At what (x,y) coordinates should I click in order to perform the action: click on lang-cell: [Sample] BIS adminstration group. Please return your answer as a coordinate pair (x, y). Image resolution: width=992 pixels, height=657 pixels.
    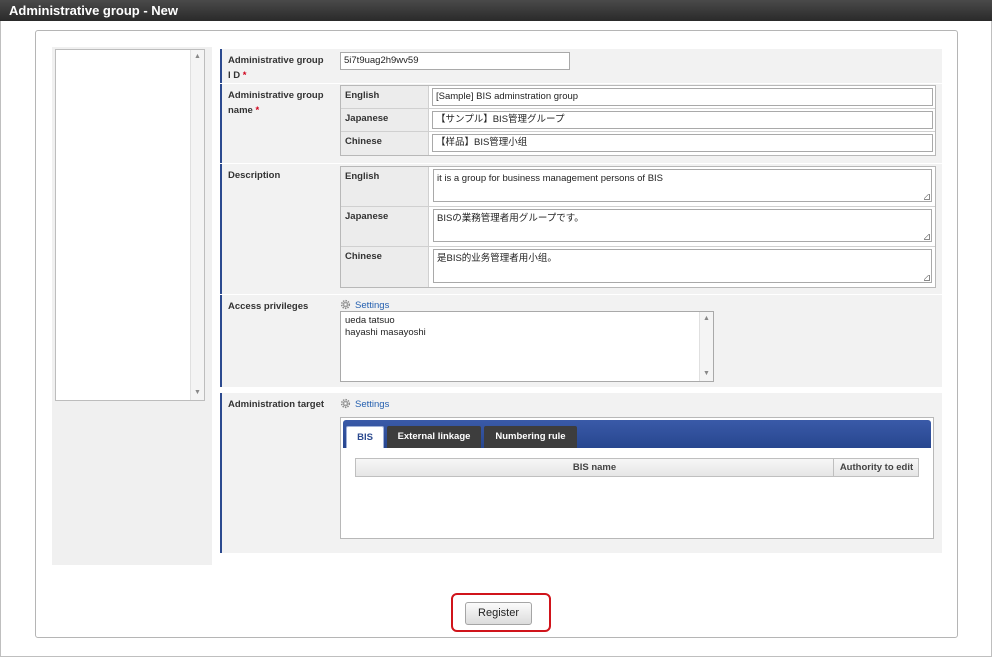
    Looking at the image, I should click on (682, 97).